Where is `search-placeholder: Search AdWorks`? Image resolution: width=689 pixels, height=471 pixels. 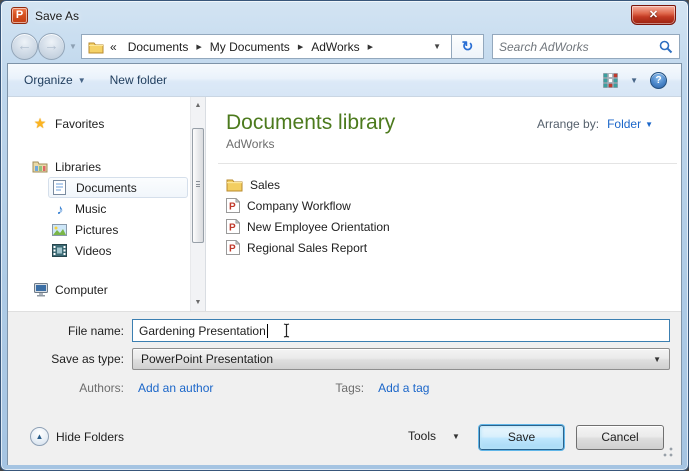
search-placeholder: Search AdWorks is located at coordinates (544, 46).